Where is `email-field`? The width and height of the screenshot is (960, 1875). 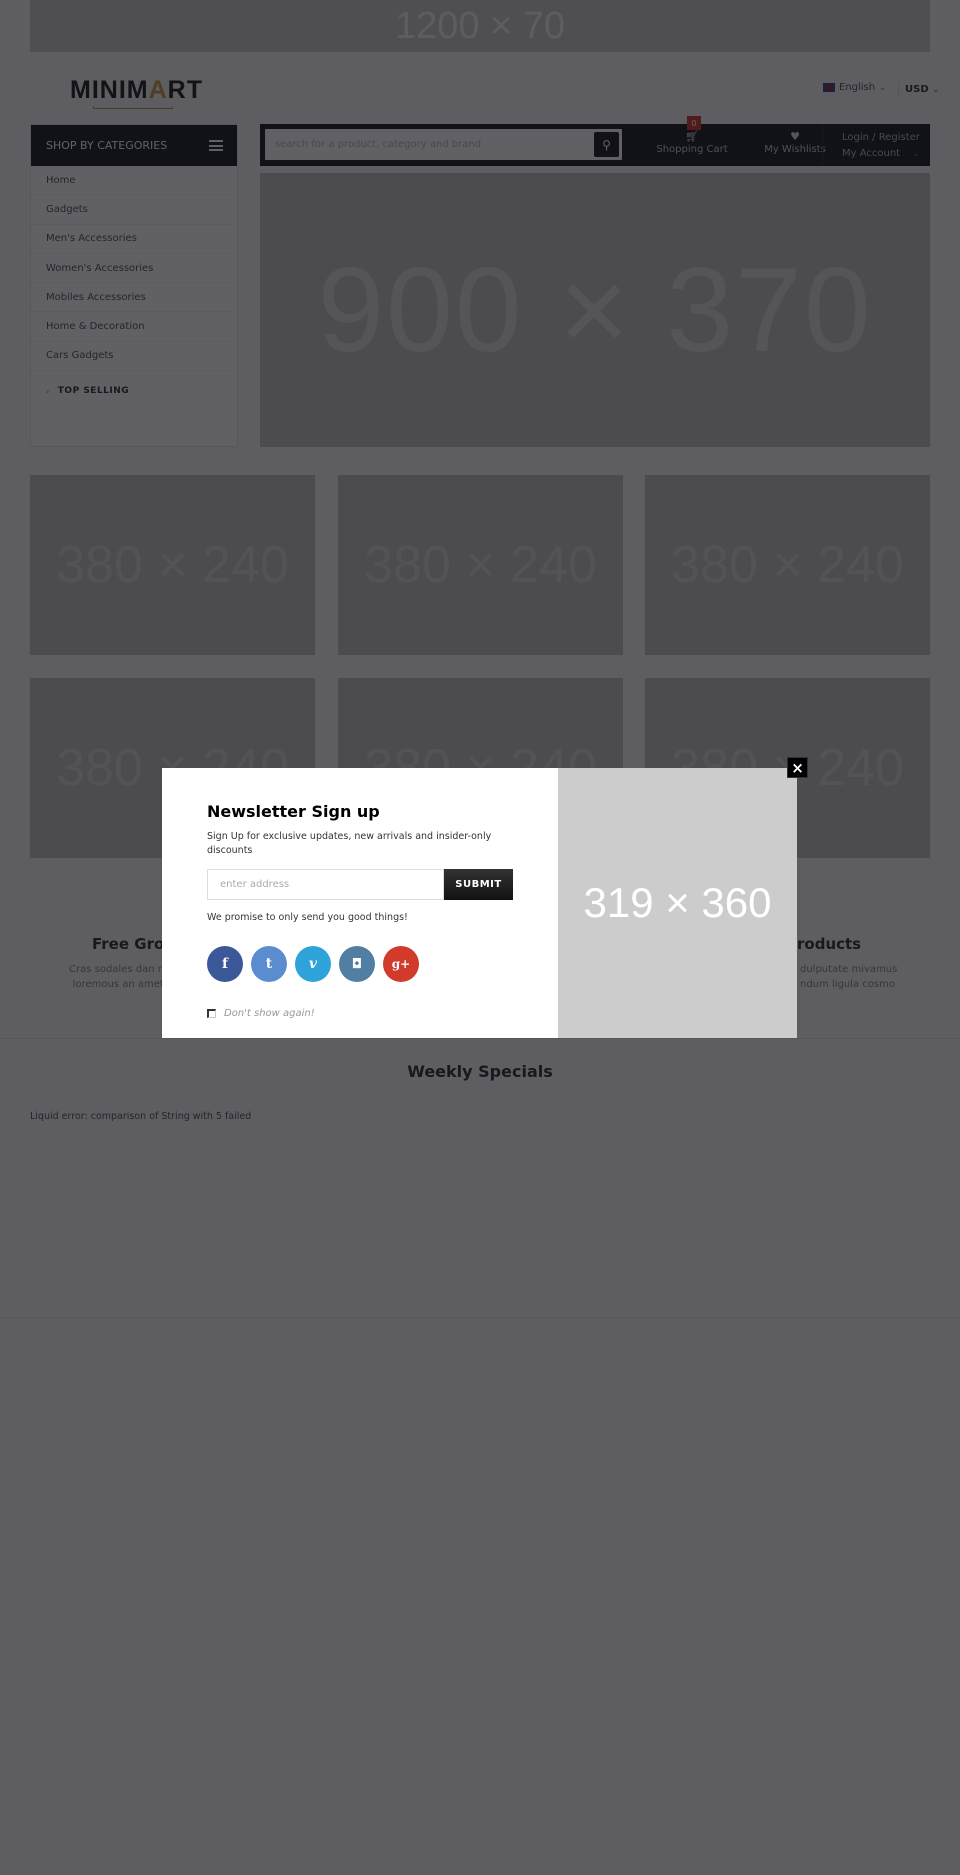 email-field is located at coordinates (325, 884).